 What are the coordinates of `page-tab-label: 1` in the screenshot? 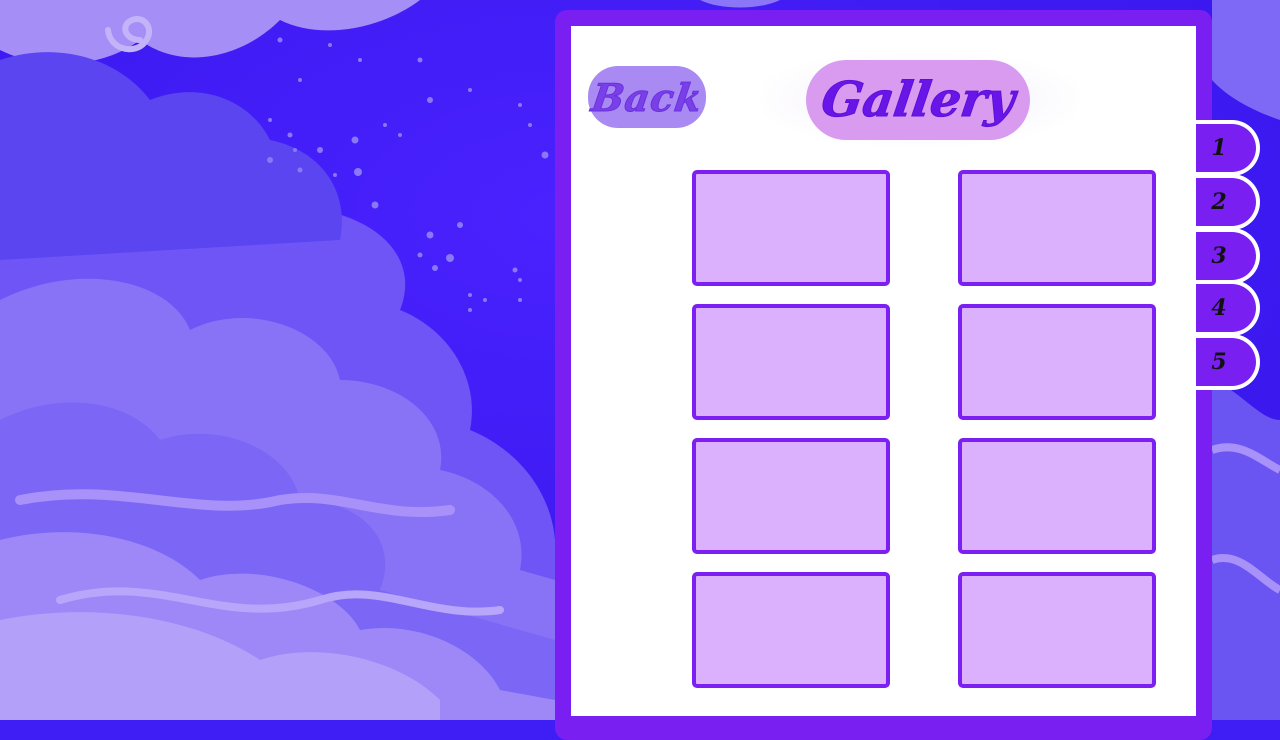 It's located at (1219, 148).